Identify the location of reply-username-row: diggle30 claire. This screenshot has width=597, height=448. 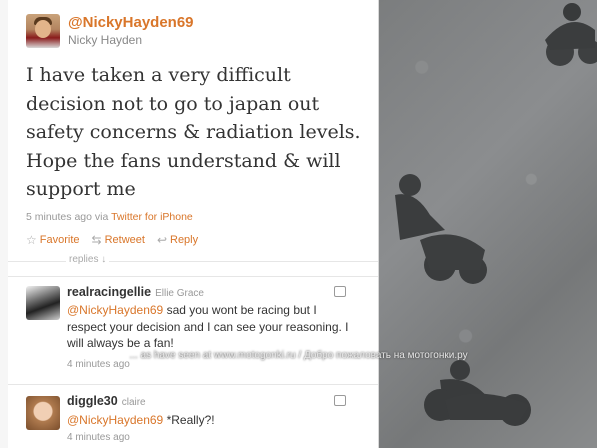
(106, 401).